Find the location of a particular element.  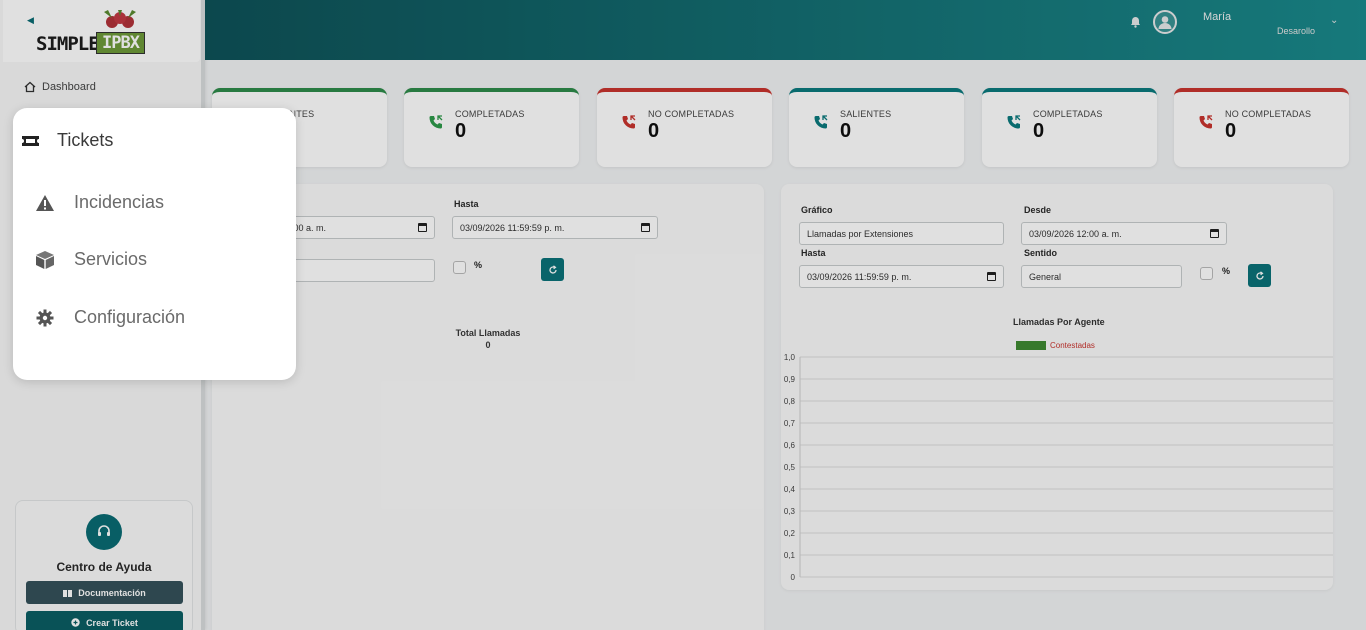

menu-item-configuracion: Configuración is located at coordinates (110, 317).